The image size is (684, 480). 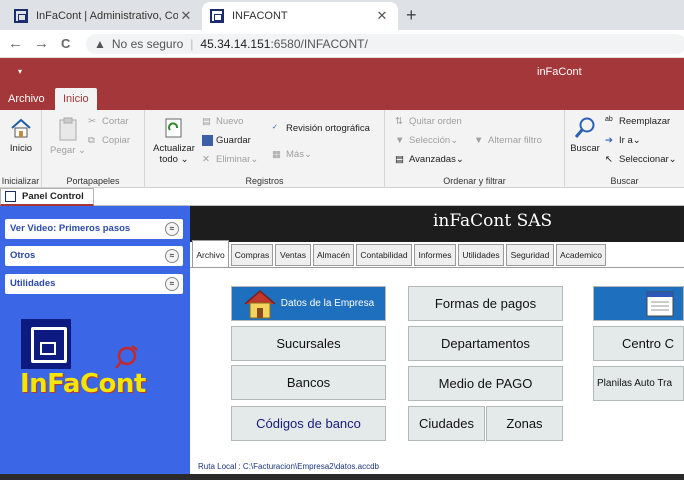 I want to click on form-tab-compras: Compras, so click(x=252, y=255).